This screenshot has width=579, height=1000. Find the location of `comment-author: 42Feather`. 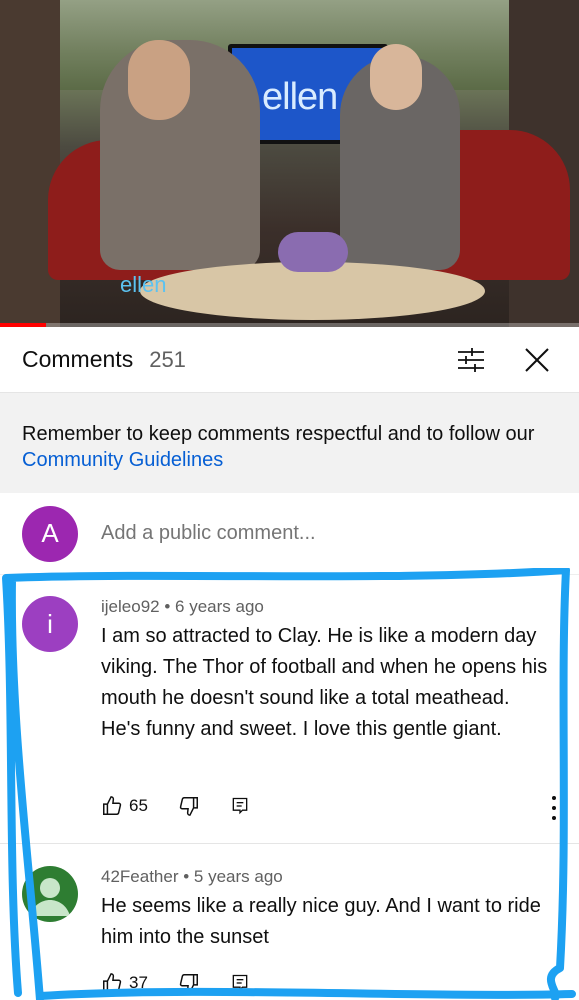

comment-author: 42Feather is located at coordinates (140, 876).